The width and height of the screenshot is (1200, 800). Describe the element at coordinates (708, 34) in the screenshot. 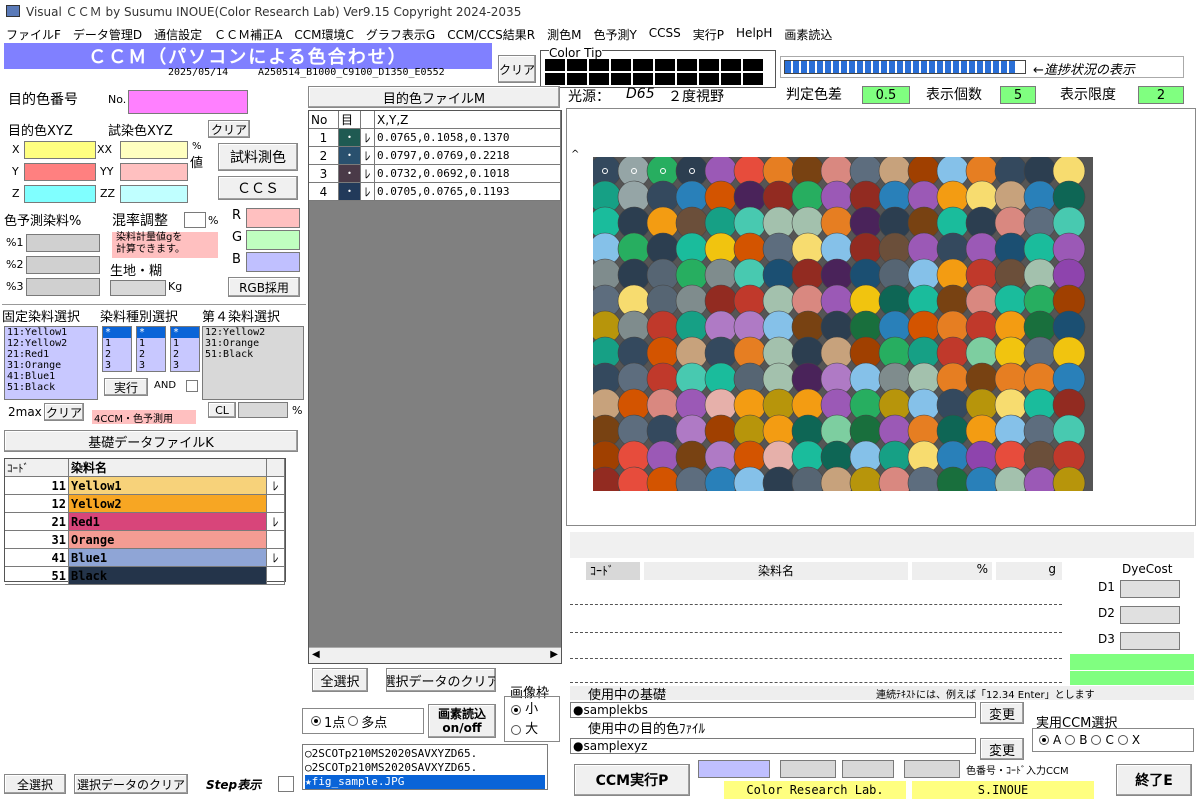

I see `menu-item-10: 実行P` at that location.